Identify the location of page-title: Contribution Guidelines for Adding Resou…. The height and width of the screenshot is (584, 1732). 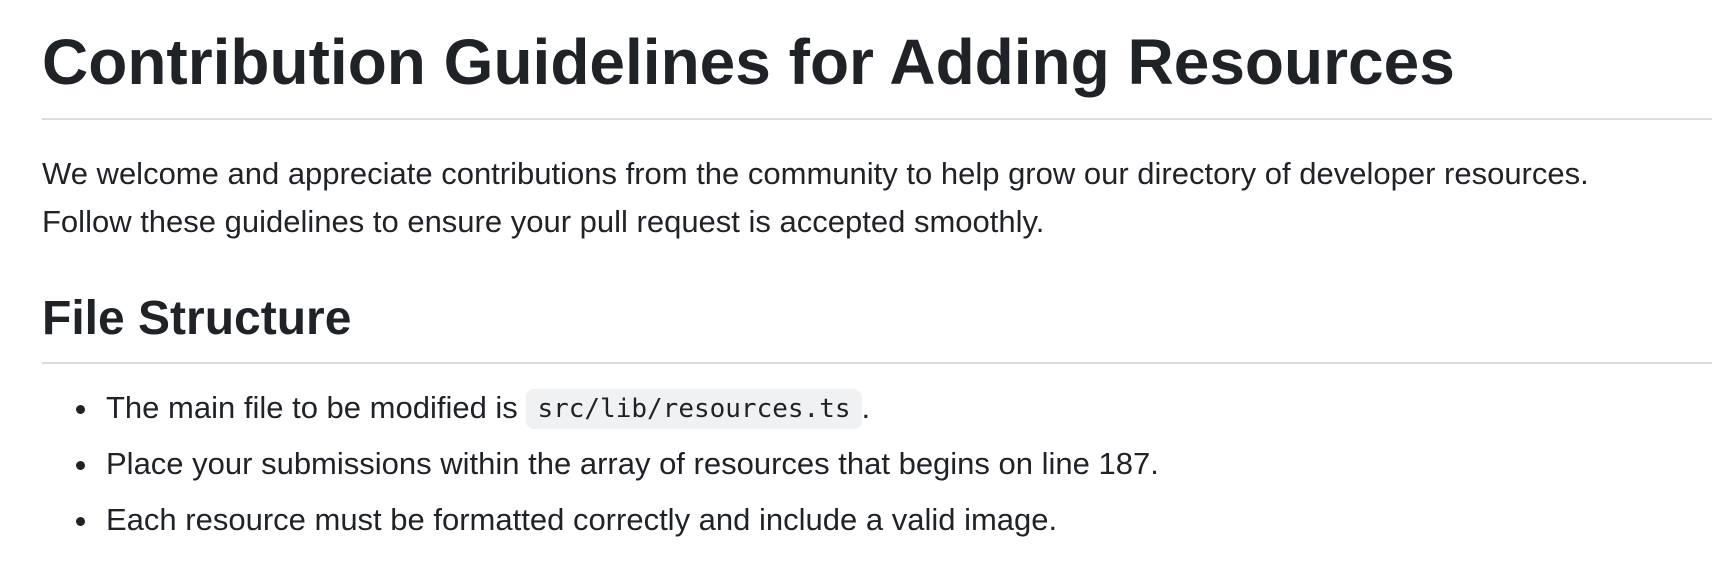
(748, 62).